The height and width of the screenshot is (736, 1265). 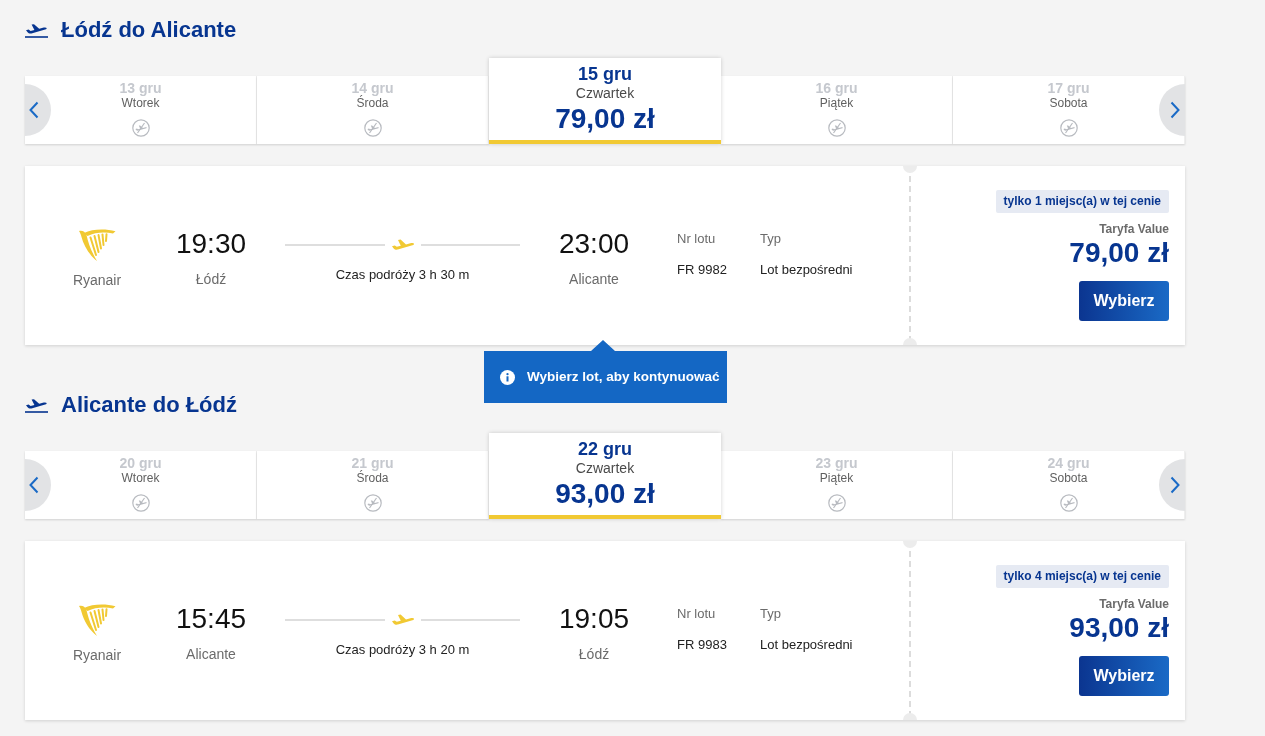 What do you see at coordinates (211, 279) in the screenshot?
I see `departure-city: Łódź` at bounding box center [211, 279].